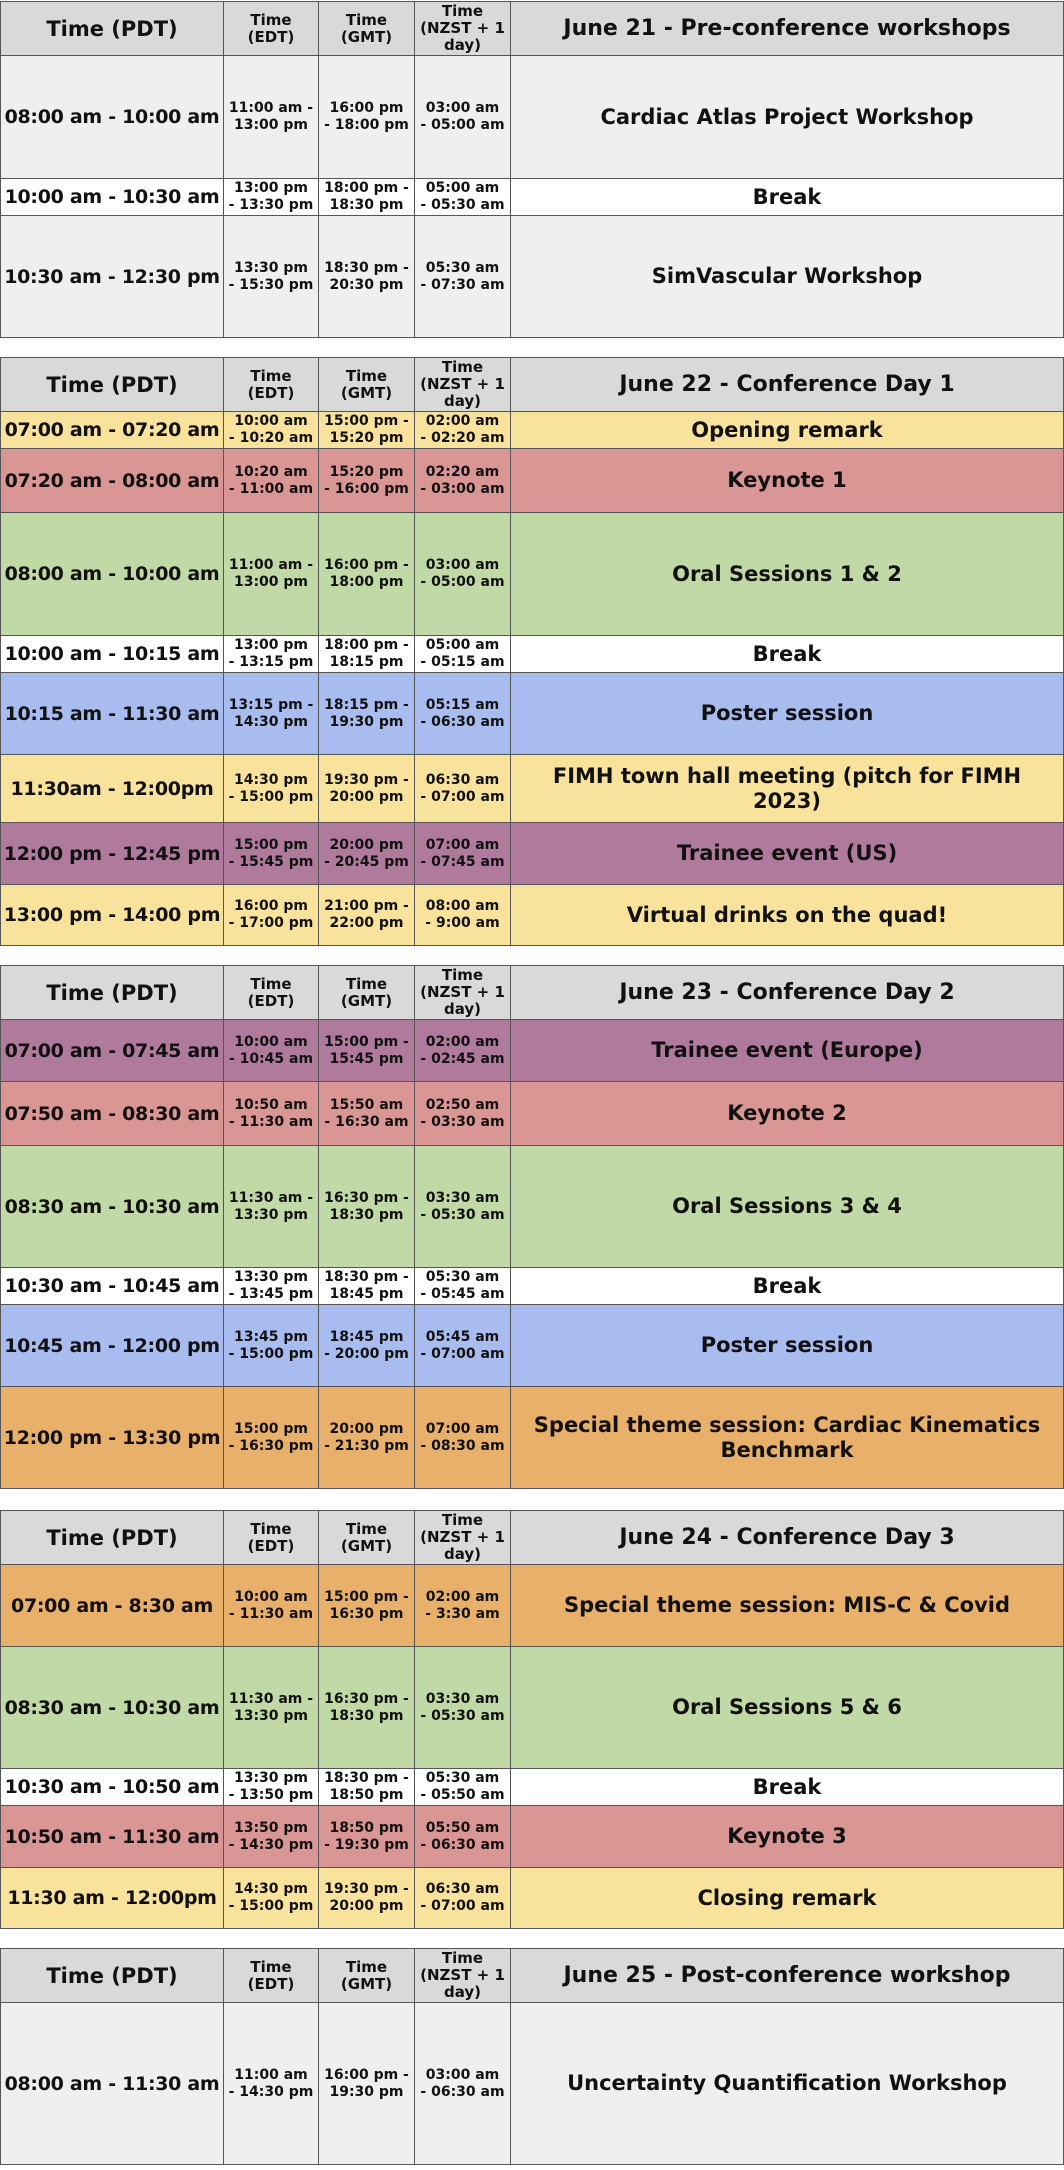 The image size is (1064, 2170). Describe the element at coordinates (271, 853) in the screenshot. I see `time-edt-cell: 15:00 pm - 15:45 pm` at that location.